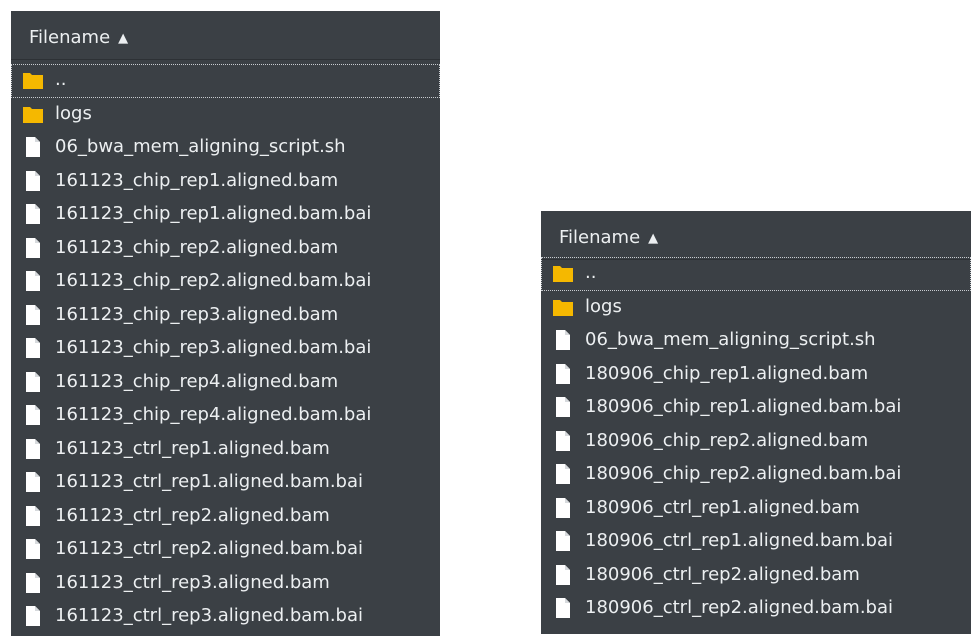 The image size is (979, 641). I want to click on file-row: 161123_chip_rep3.aligned.bam.bai, so click(225, 349).